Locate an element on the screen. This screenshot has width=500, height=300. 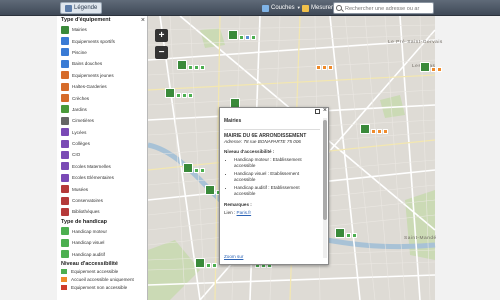
level-item-label: Equipement non accessible is located at coordinates (99, 288).